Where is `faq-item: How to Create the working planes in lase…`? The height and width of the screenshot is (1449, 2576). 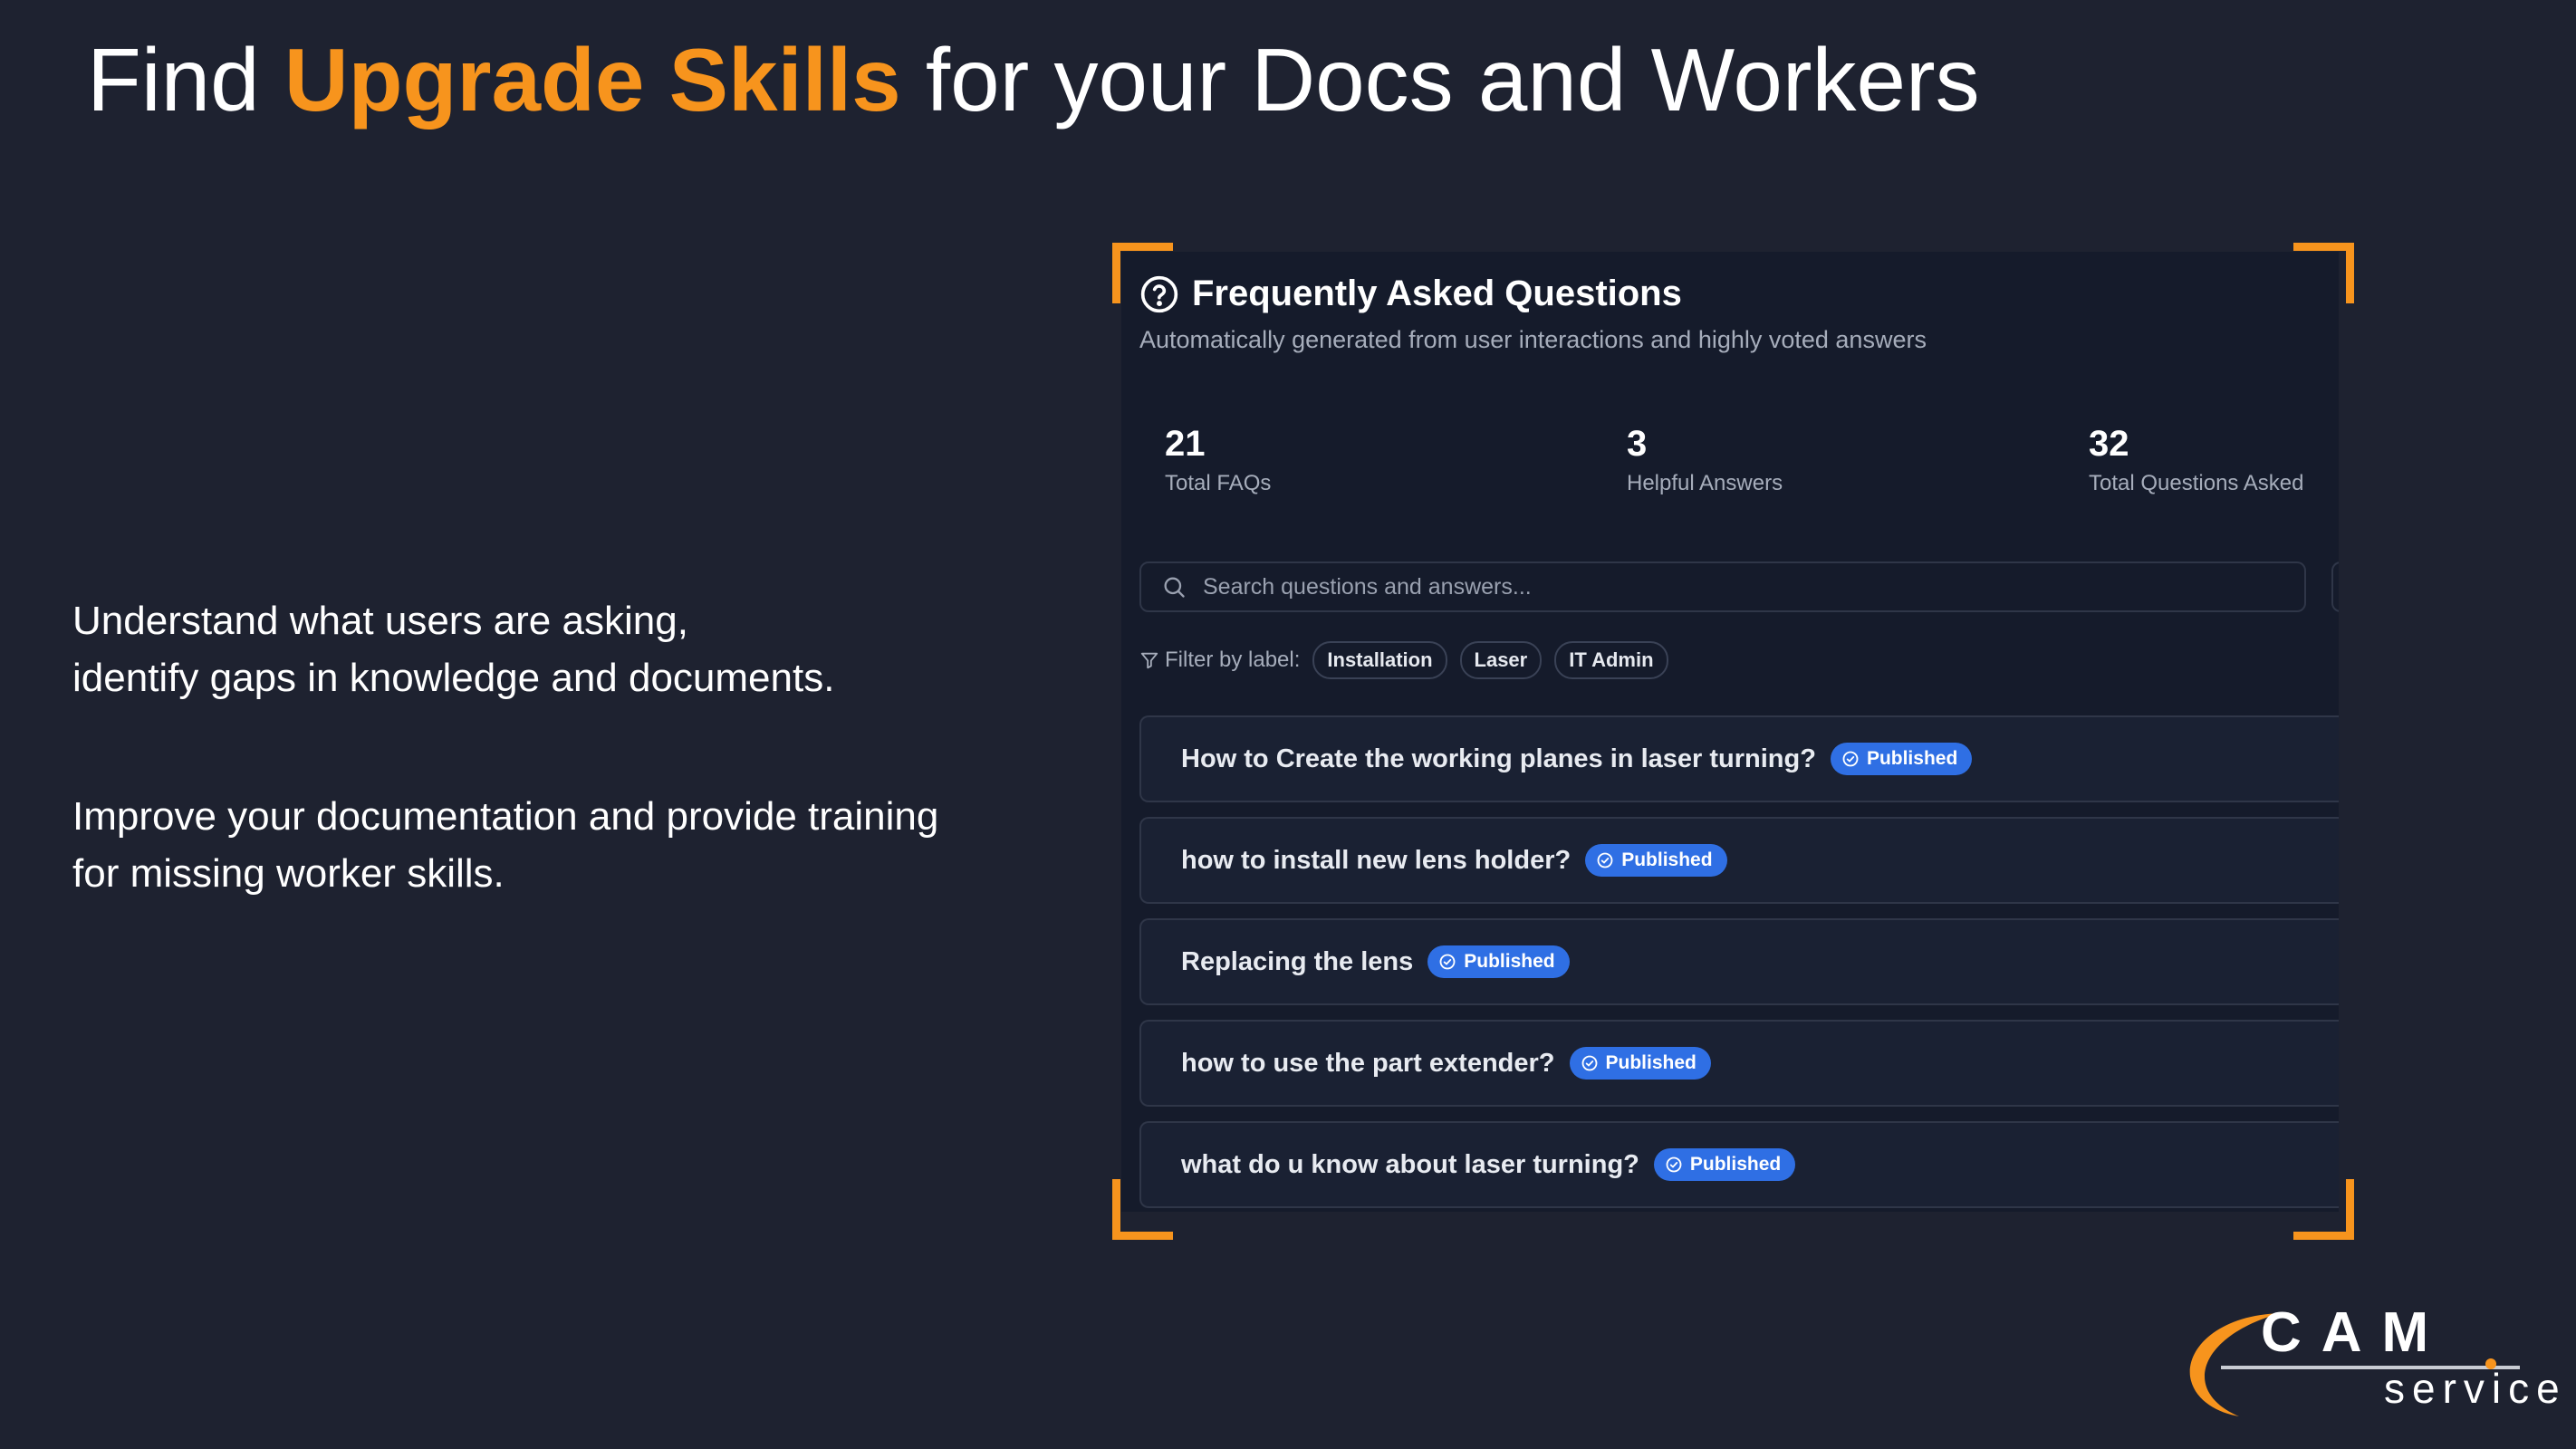 faq-item: How to Create the working planes in lase… is located at coordinates (1739, 758).